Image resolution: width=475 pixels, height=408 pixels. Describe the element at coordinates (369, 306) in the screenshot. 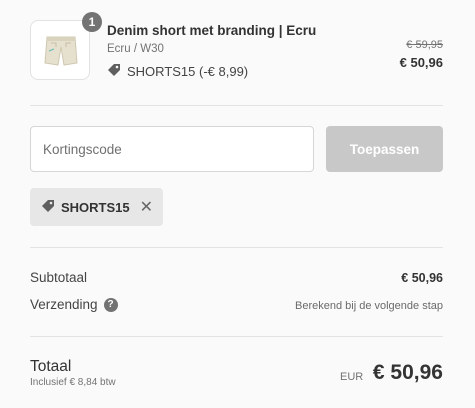

I see `shipping-value: Berekend bij de volgende stap` at that location.